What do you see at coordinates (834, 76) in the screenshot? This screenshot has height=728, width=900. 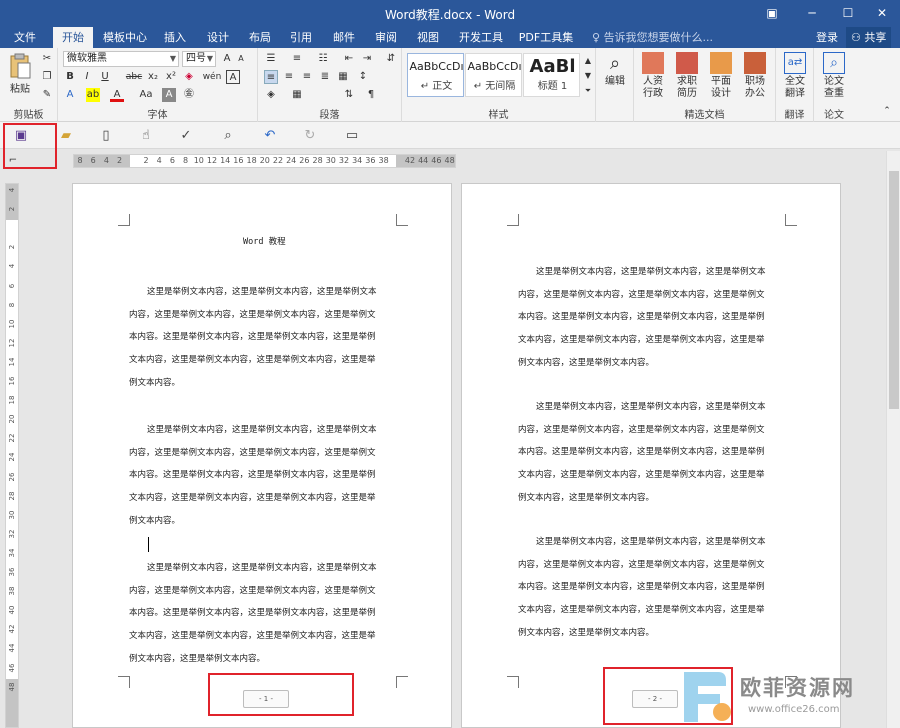 I see `plagiarism-check-button: ⌕ 论文查重` at bounding box center [834, 76].